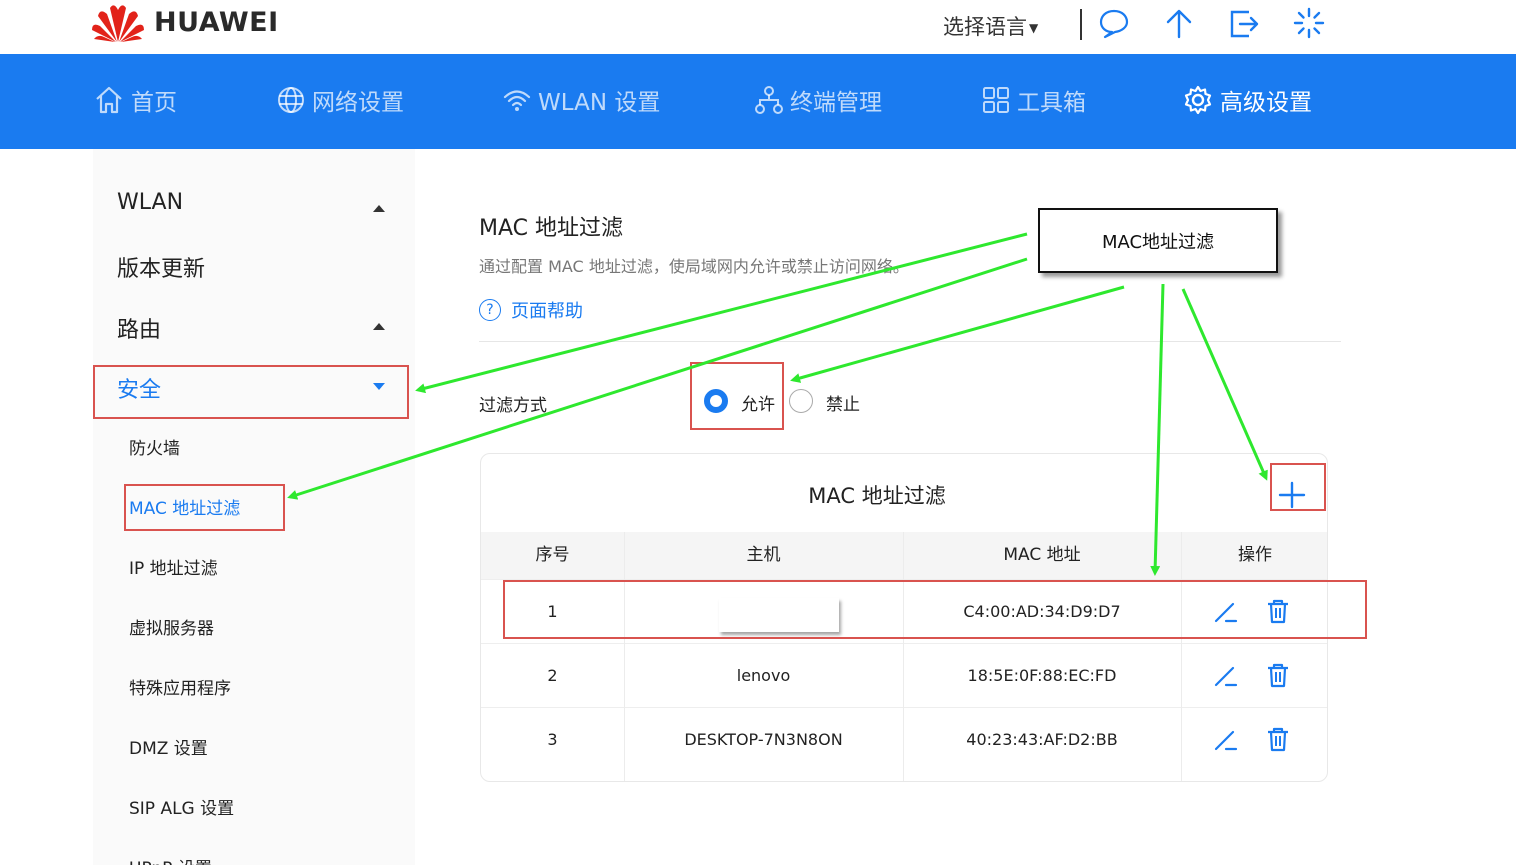 The height and width of the screenshot is (865, 1516). I want to click on caret-down-icon: ▼, so click(1034, 28).